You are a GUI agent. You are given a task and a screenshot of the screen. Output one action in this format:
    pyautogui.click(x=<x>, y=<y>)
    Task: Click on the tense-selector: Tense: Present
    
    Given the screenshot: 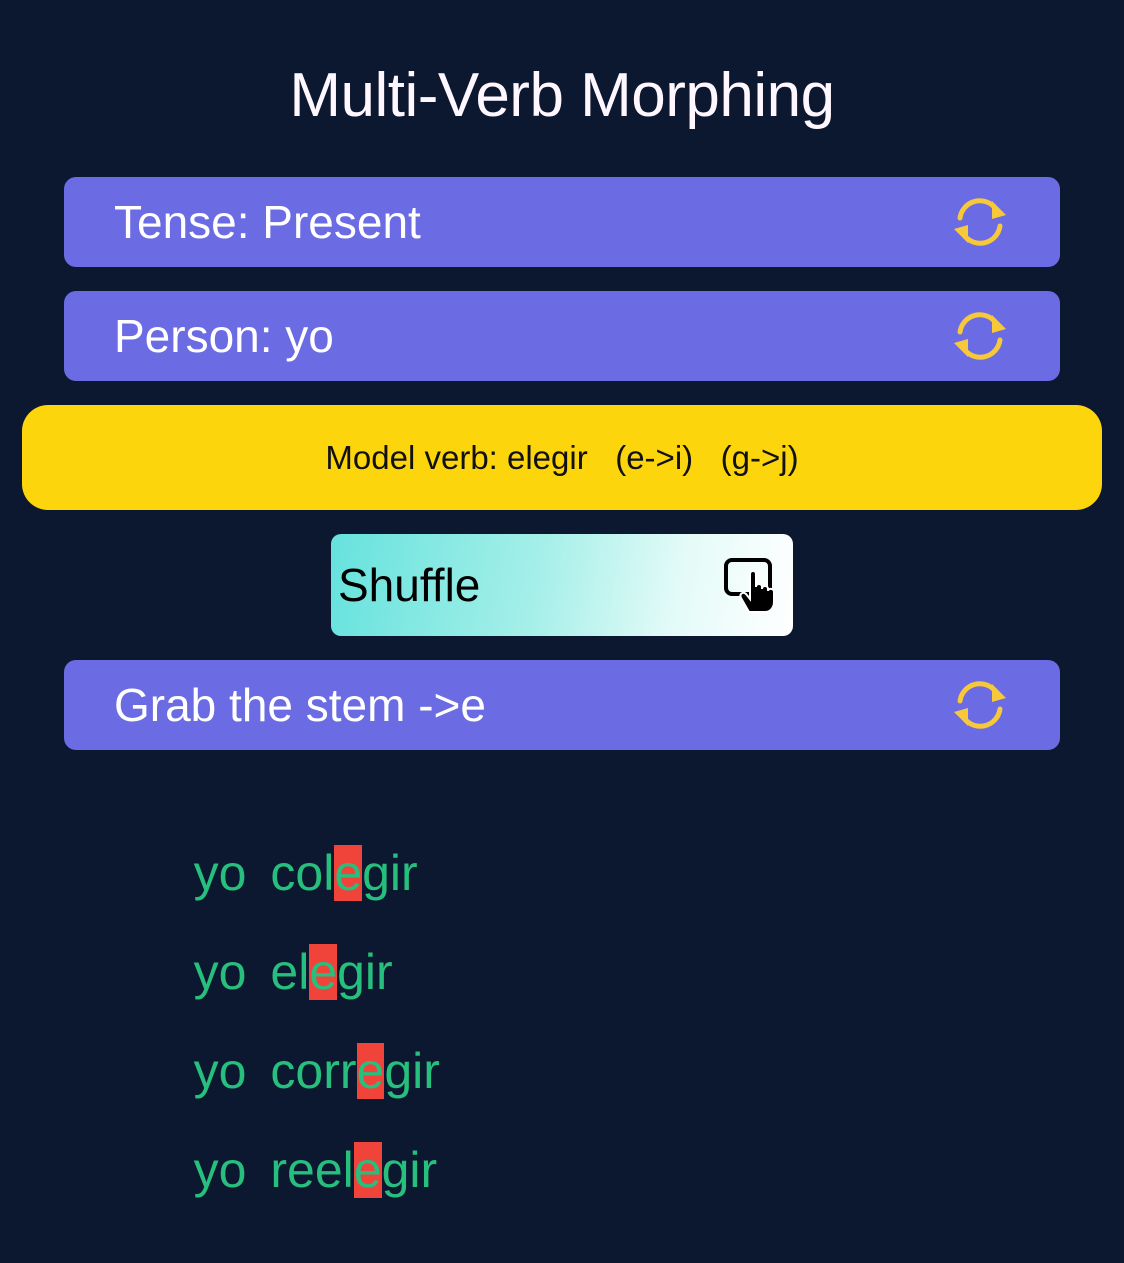 What is the action you would take?
    pyautogui.click(x=562, y=222)
    